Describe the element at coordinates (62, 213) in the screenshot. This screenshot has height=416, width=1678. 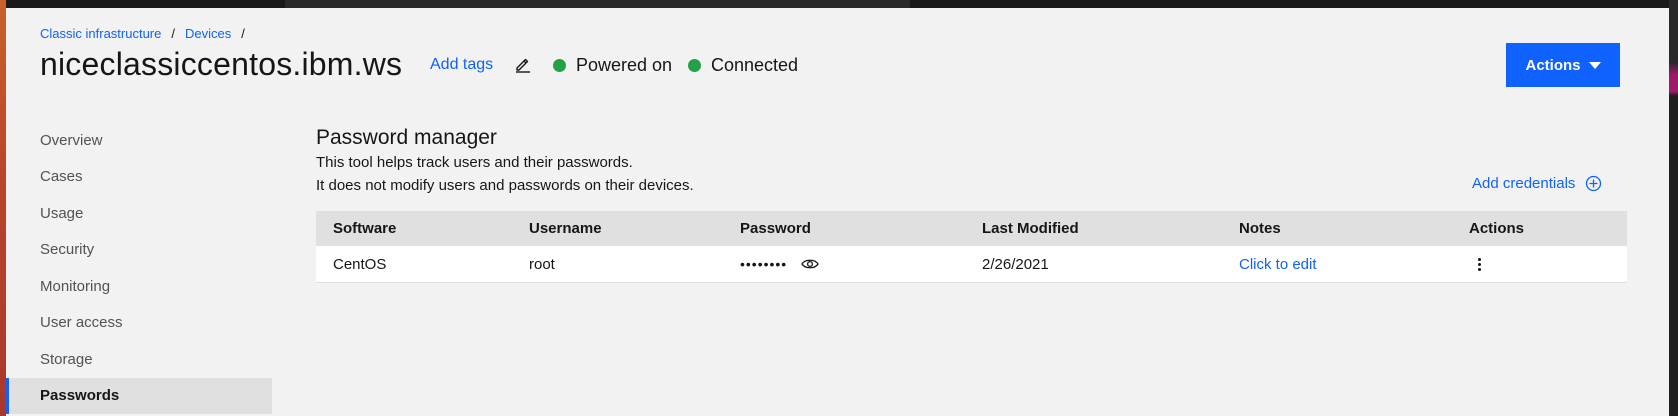
I see `sidebar-item-label: Usage` at that location.